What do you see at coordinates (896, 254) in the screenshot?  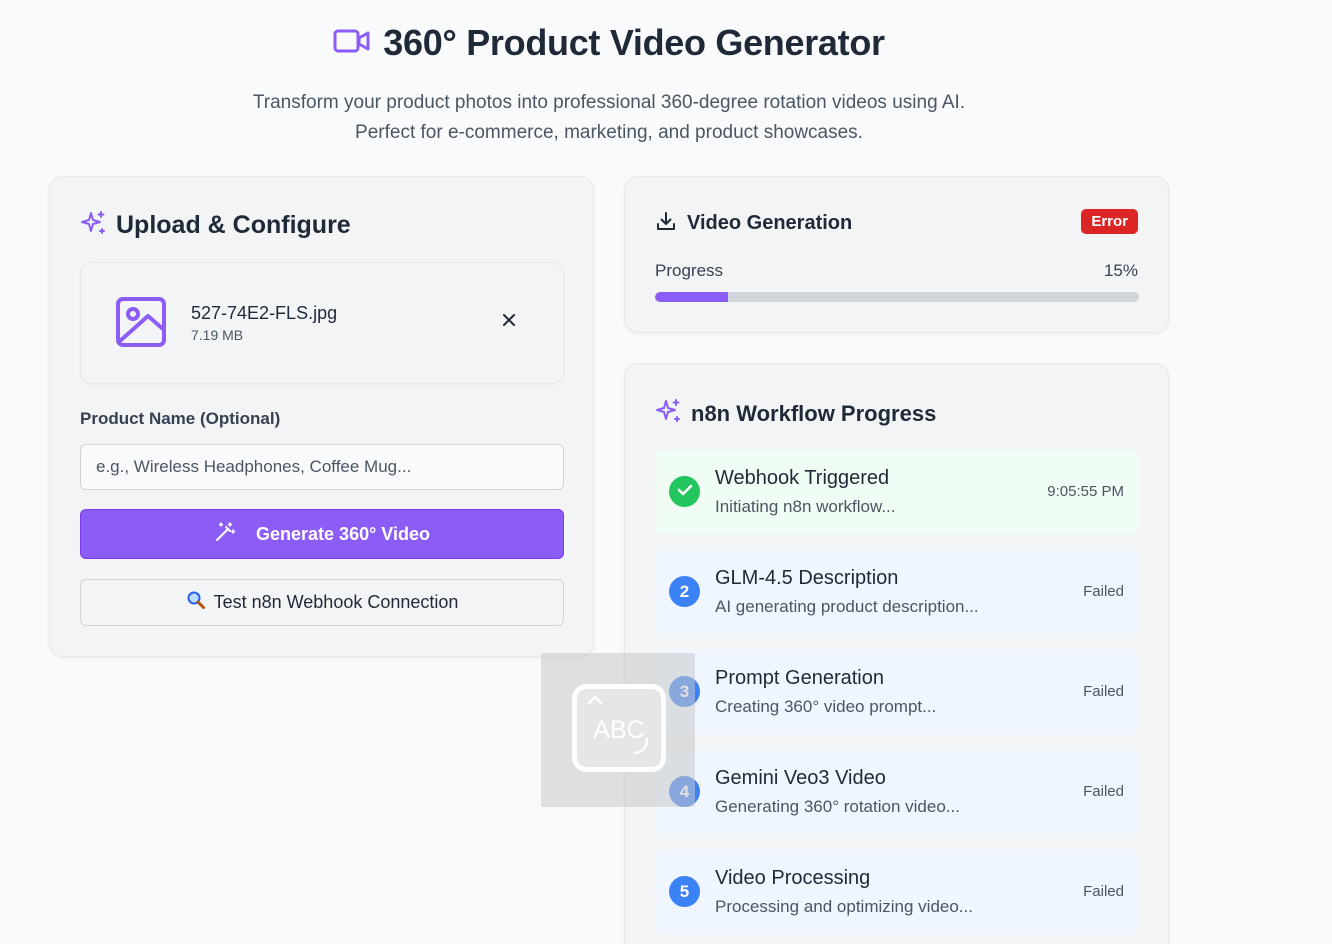 I see `video-generation-card: Video Generation Error Progress 15%` at bounding box center [896, 254].